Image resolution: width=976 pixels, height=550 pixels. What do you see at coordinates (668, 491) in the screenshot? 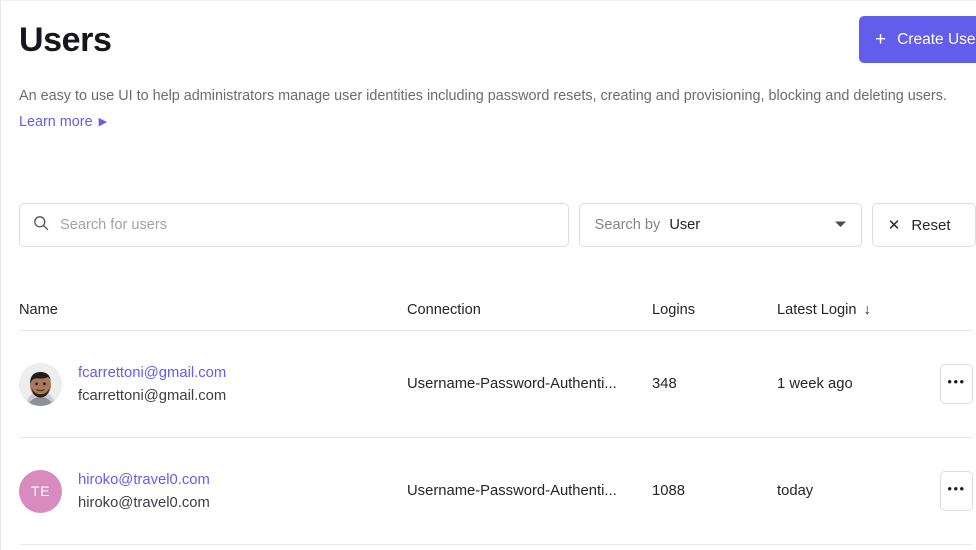
I see `user-logins: 1088` at bounding box center [668, 491].